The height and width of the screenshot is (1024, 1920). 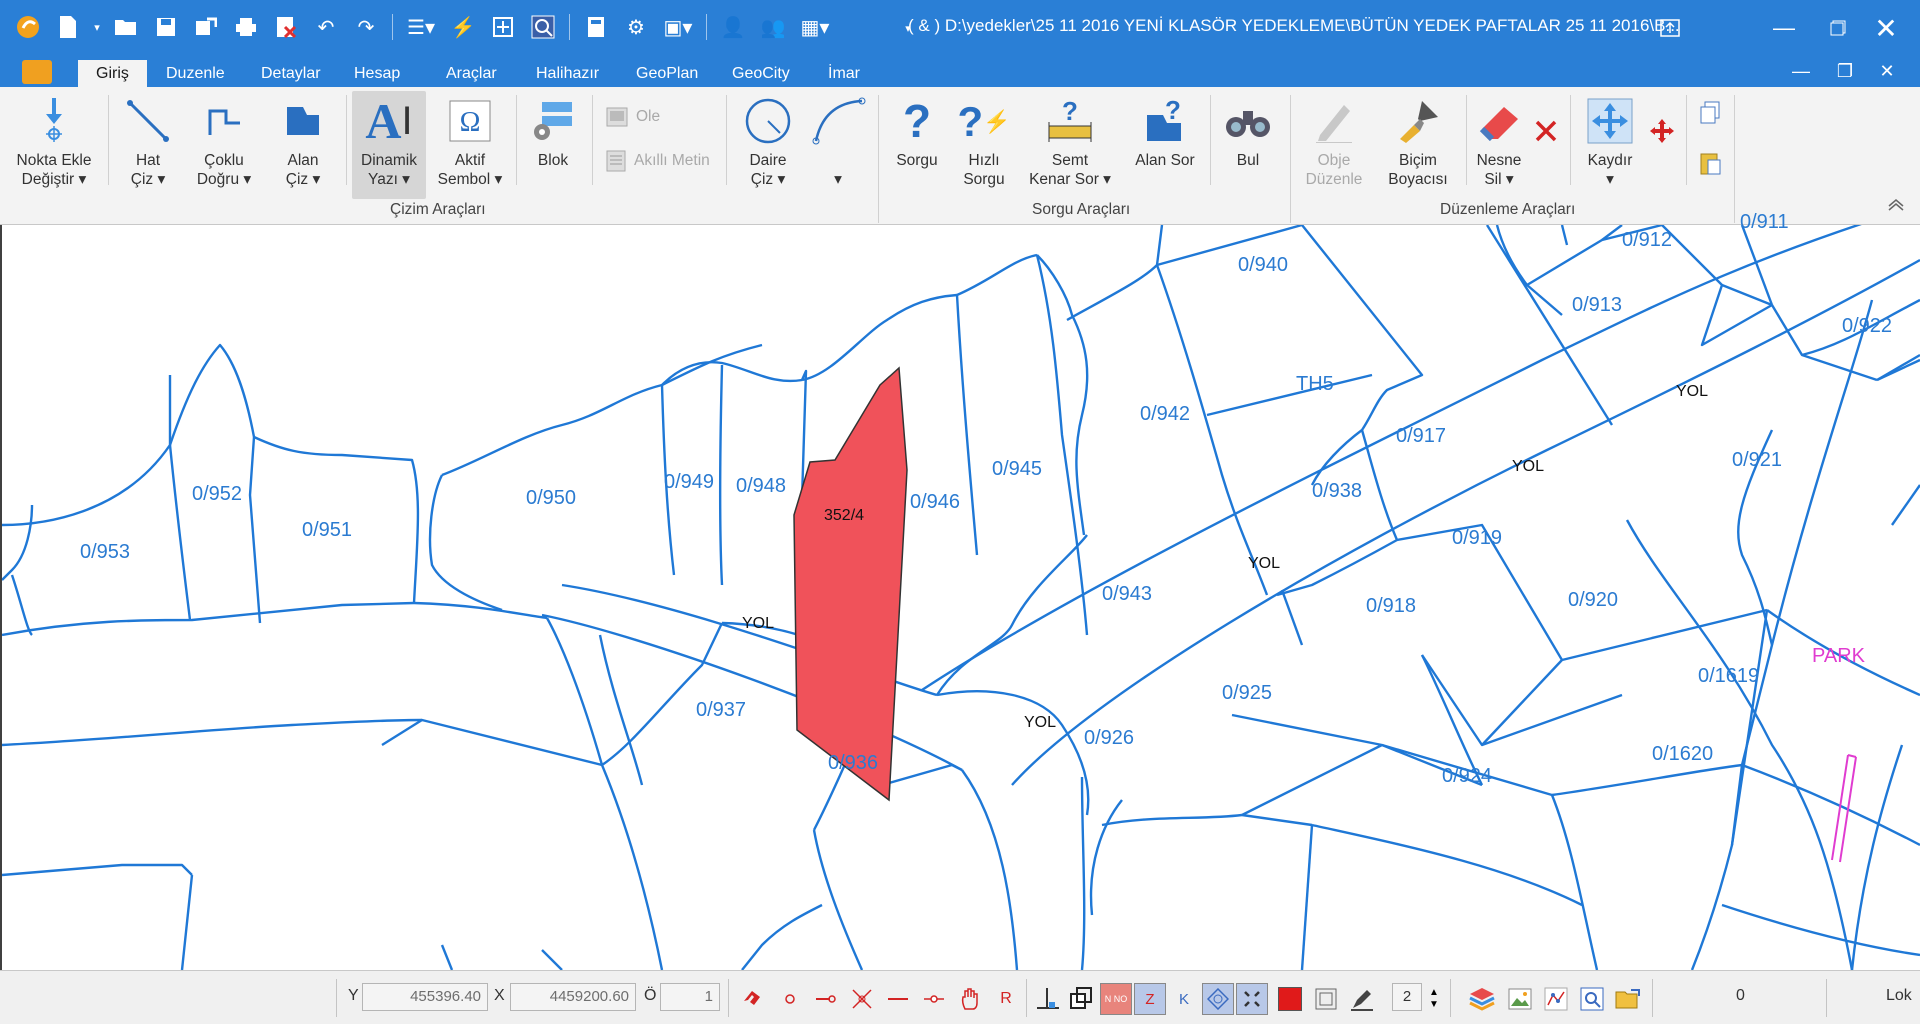 I want to click on parcel-label-940: 0/940, so click(x=1263, y=265).